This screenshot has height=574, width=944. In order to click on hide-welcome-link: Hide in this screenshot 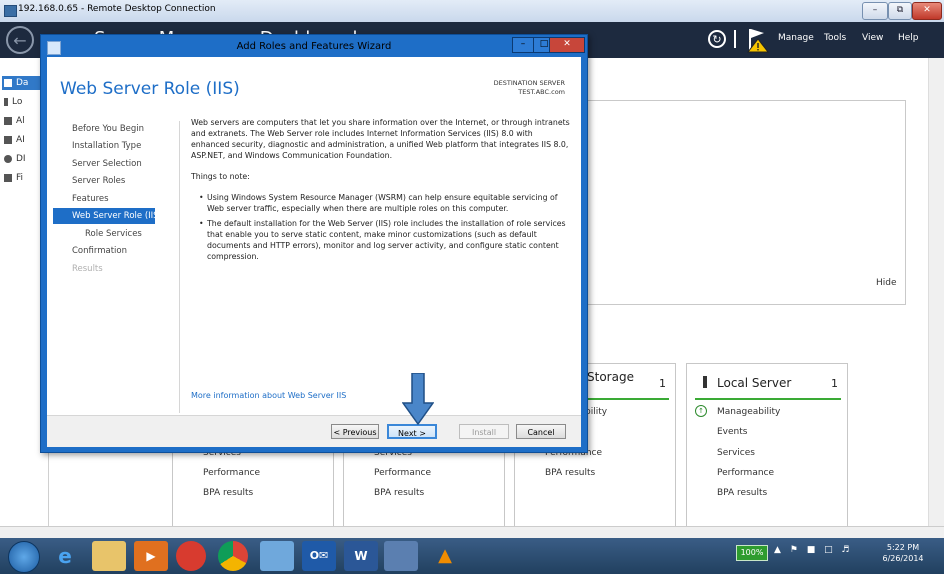, I will do `click(886, 283)`.